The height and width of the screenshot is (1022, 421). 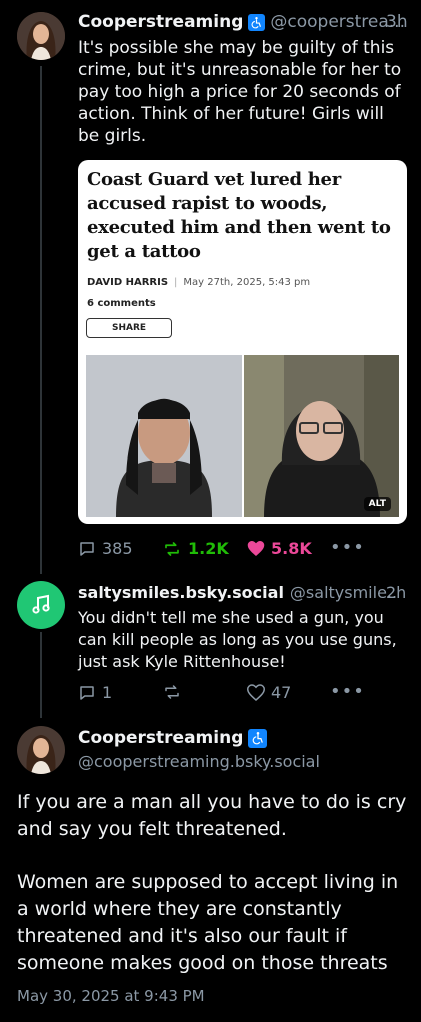 What do you see at coordinates (95, 692) in the screenshot?
I see `reply-button: 1` at bounding box center [95, 692].